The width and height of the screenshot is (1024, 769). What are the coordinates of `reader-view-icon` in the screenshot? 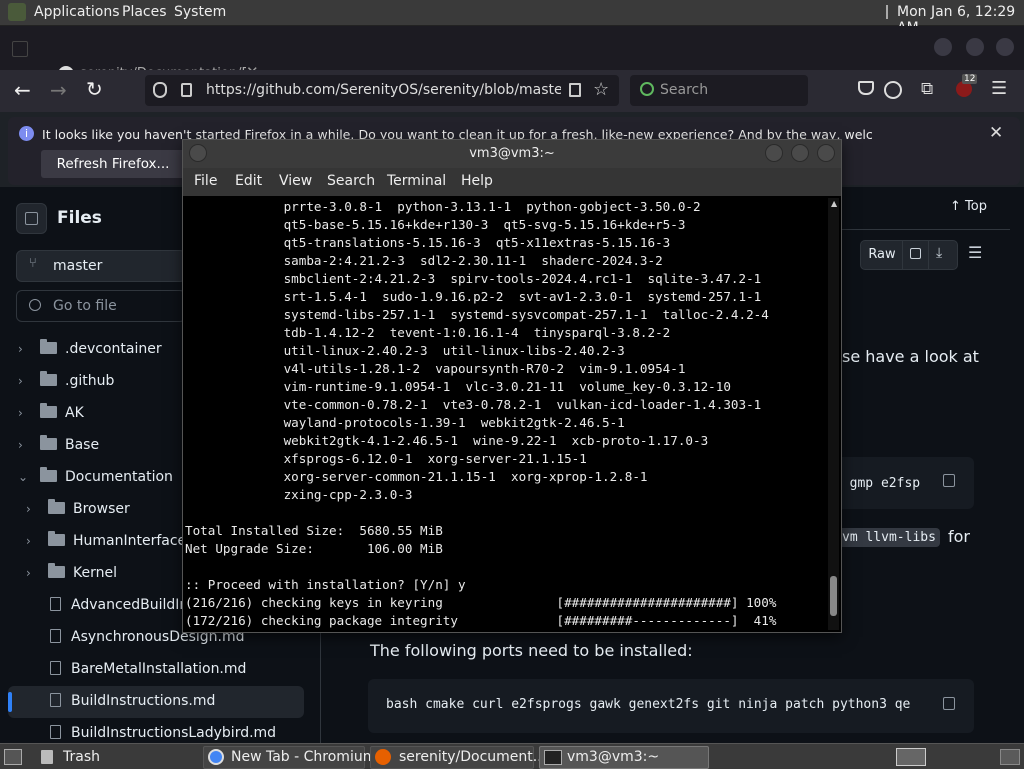 It's located at (575, 90).